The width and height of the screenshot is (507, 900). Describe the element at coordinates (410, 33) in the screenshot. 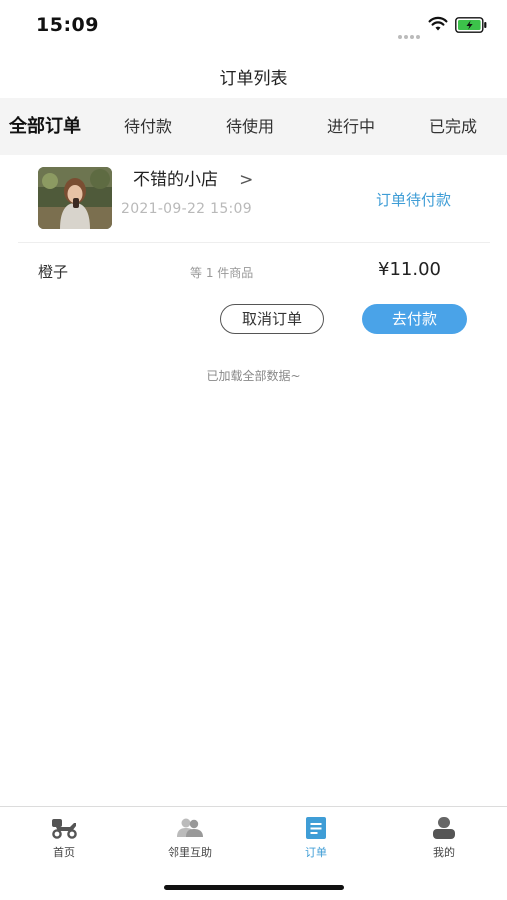

I see `signal-icon` at that location.